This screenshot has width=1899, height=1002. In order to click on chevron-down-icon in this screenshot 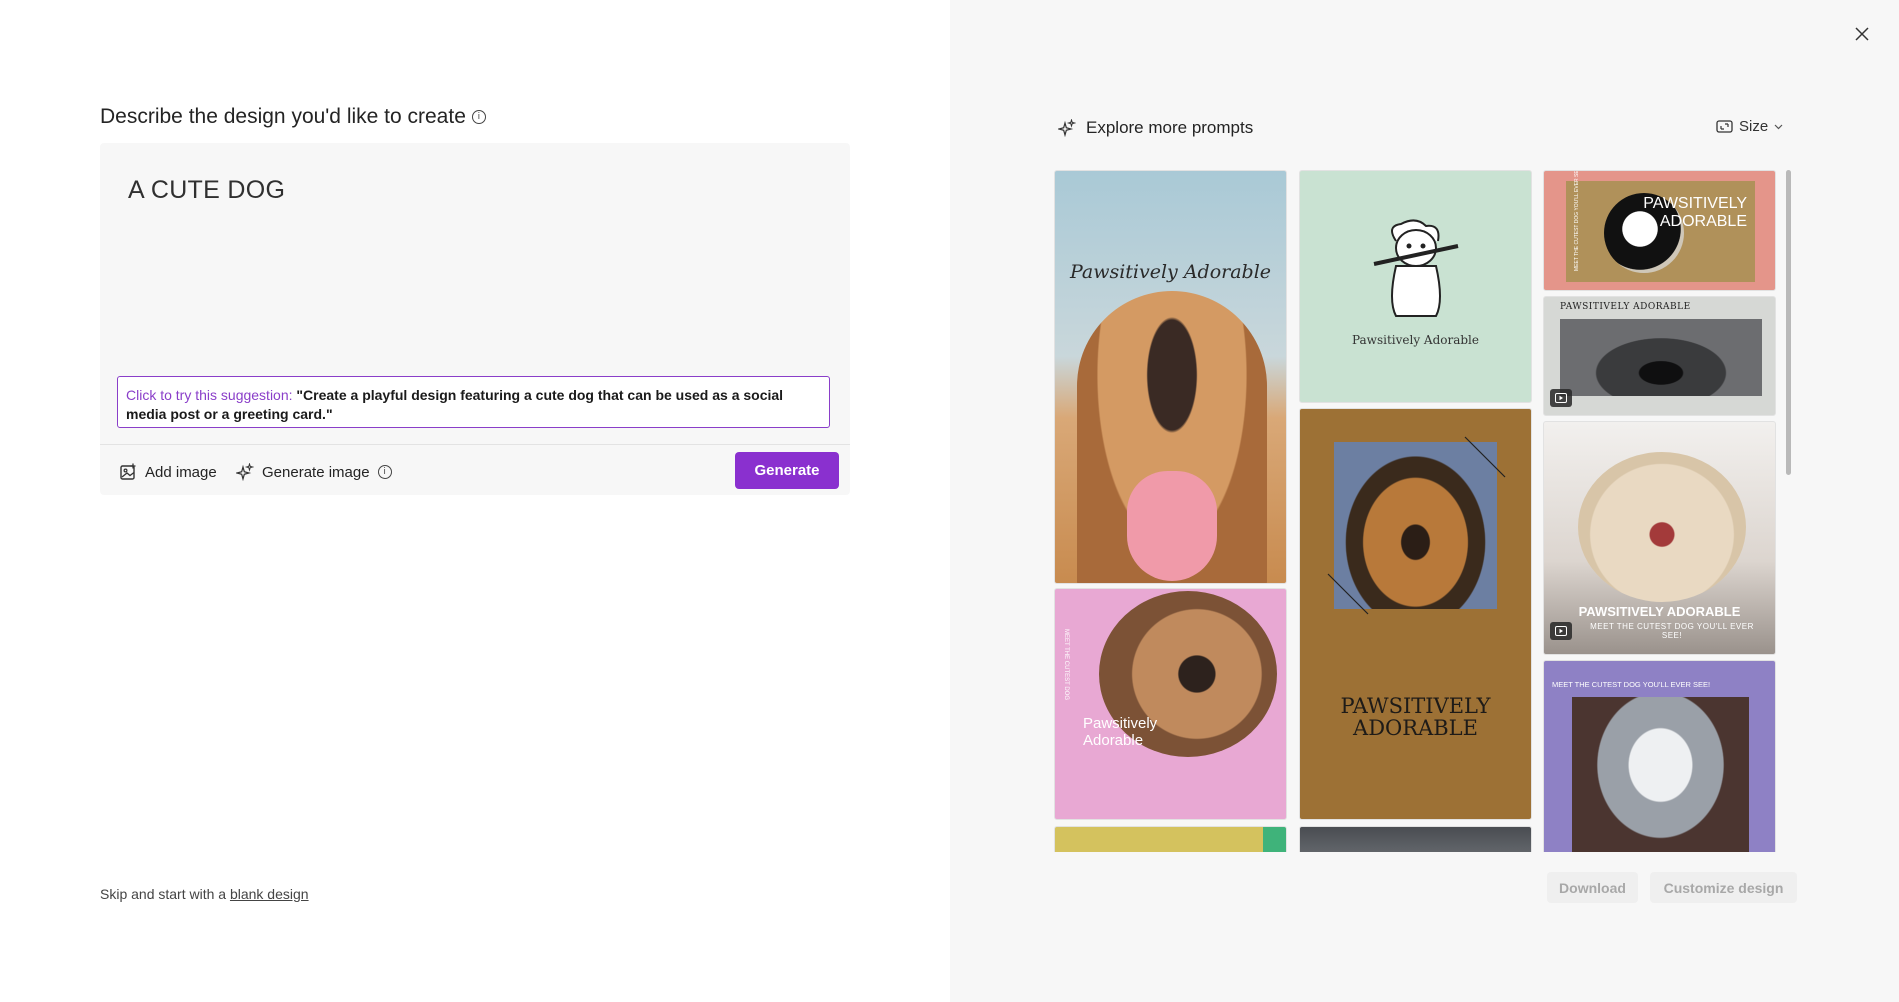, I will do `click(1778, 126)`.